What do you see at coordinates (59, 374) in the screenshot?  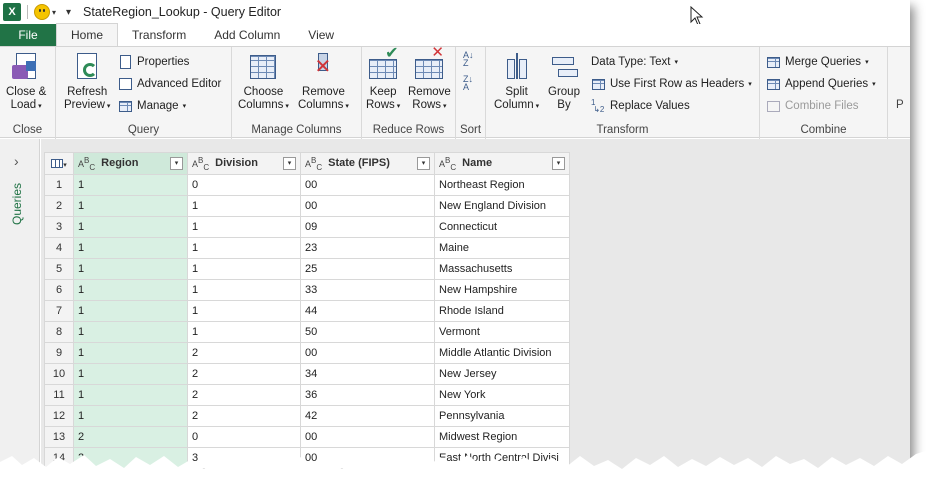 I see `row-number: 10` at bounding box center [59, 374].